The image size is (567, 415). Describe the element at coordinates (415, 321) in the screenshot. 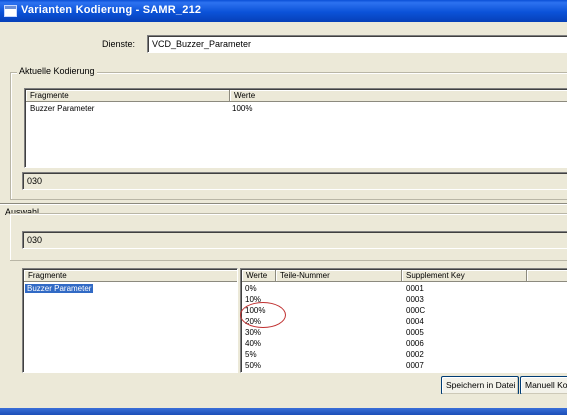

I see `value-row-key: 0004` at that location.